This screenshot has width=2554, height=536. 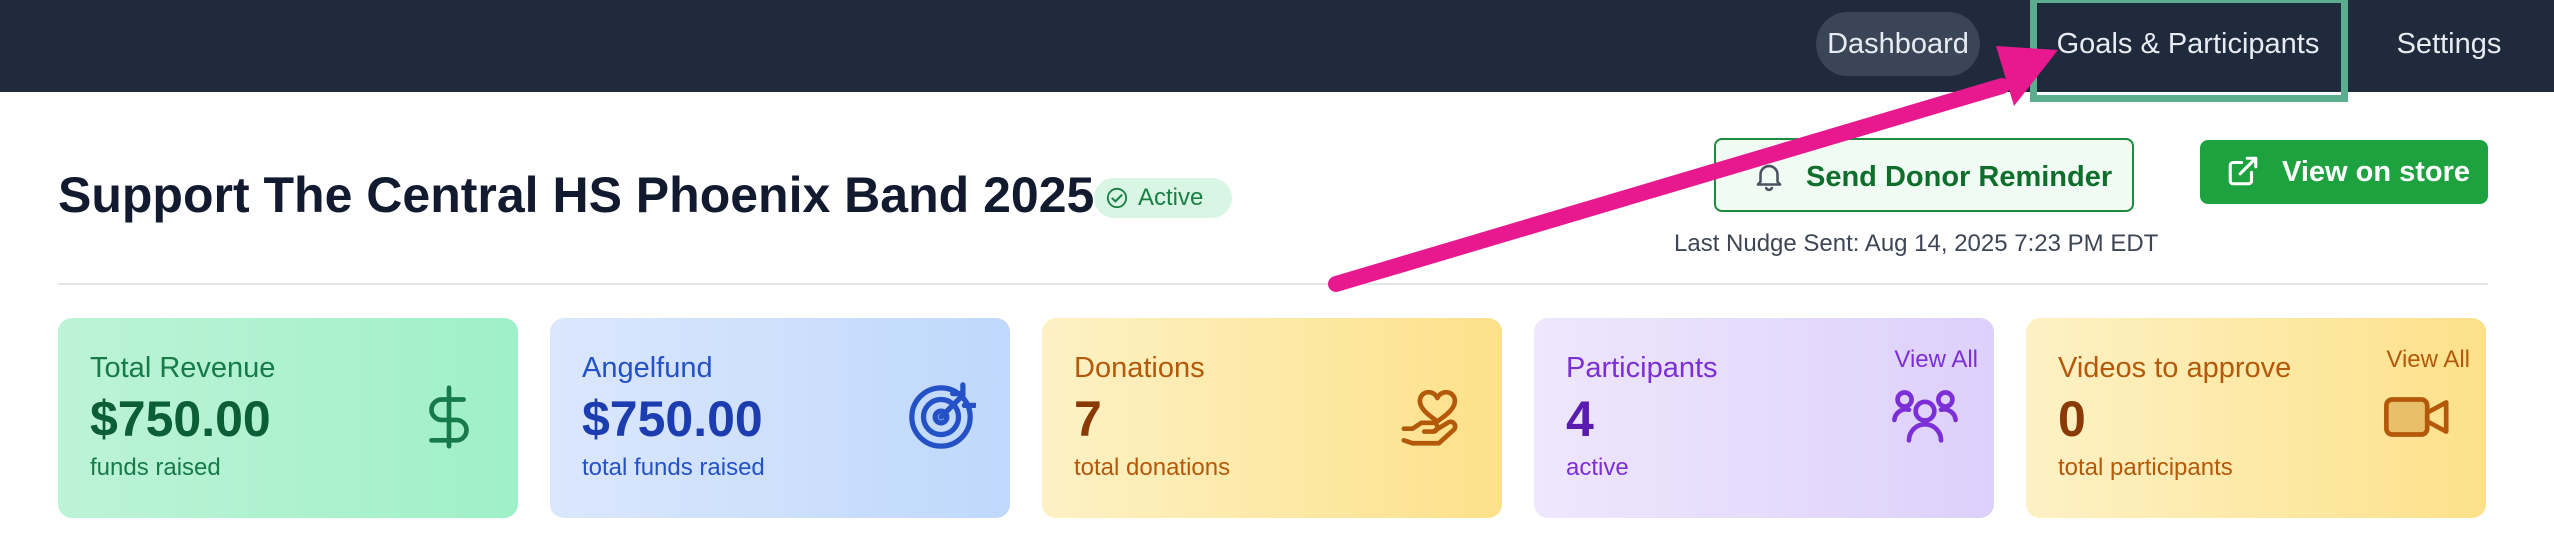 What do you see at coordinates (2376, 172) in the screenshot?
I see `view-on-store-label: View on store` at bounding box center [2376, 172].